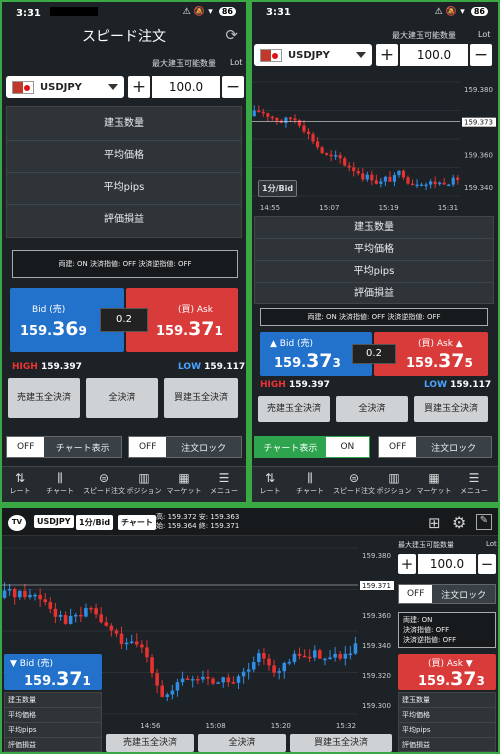 The image size is (500, 754). What do you see at coordinates (312, 447) in the screenshot?
I see `chart-display-toggle: チャート表示 ON` at bounding box center [312, 447].